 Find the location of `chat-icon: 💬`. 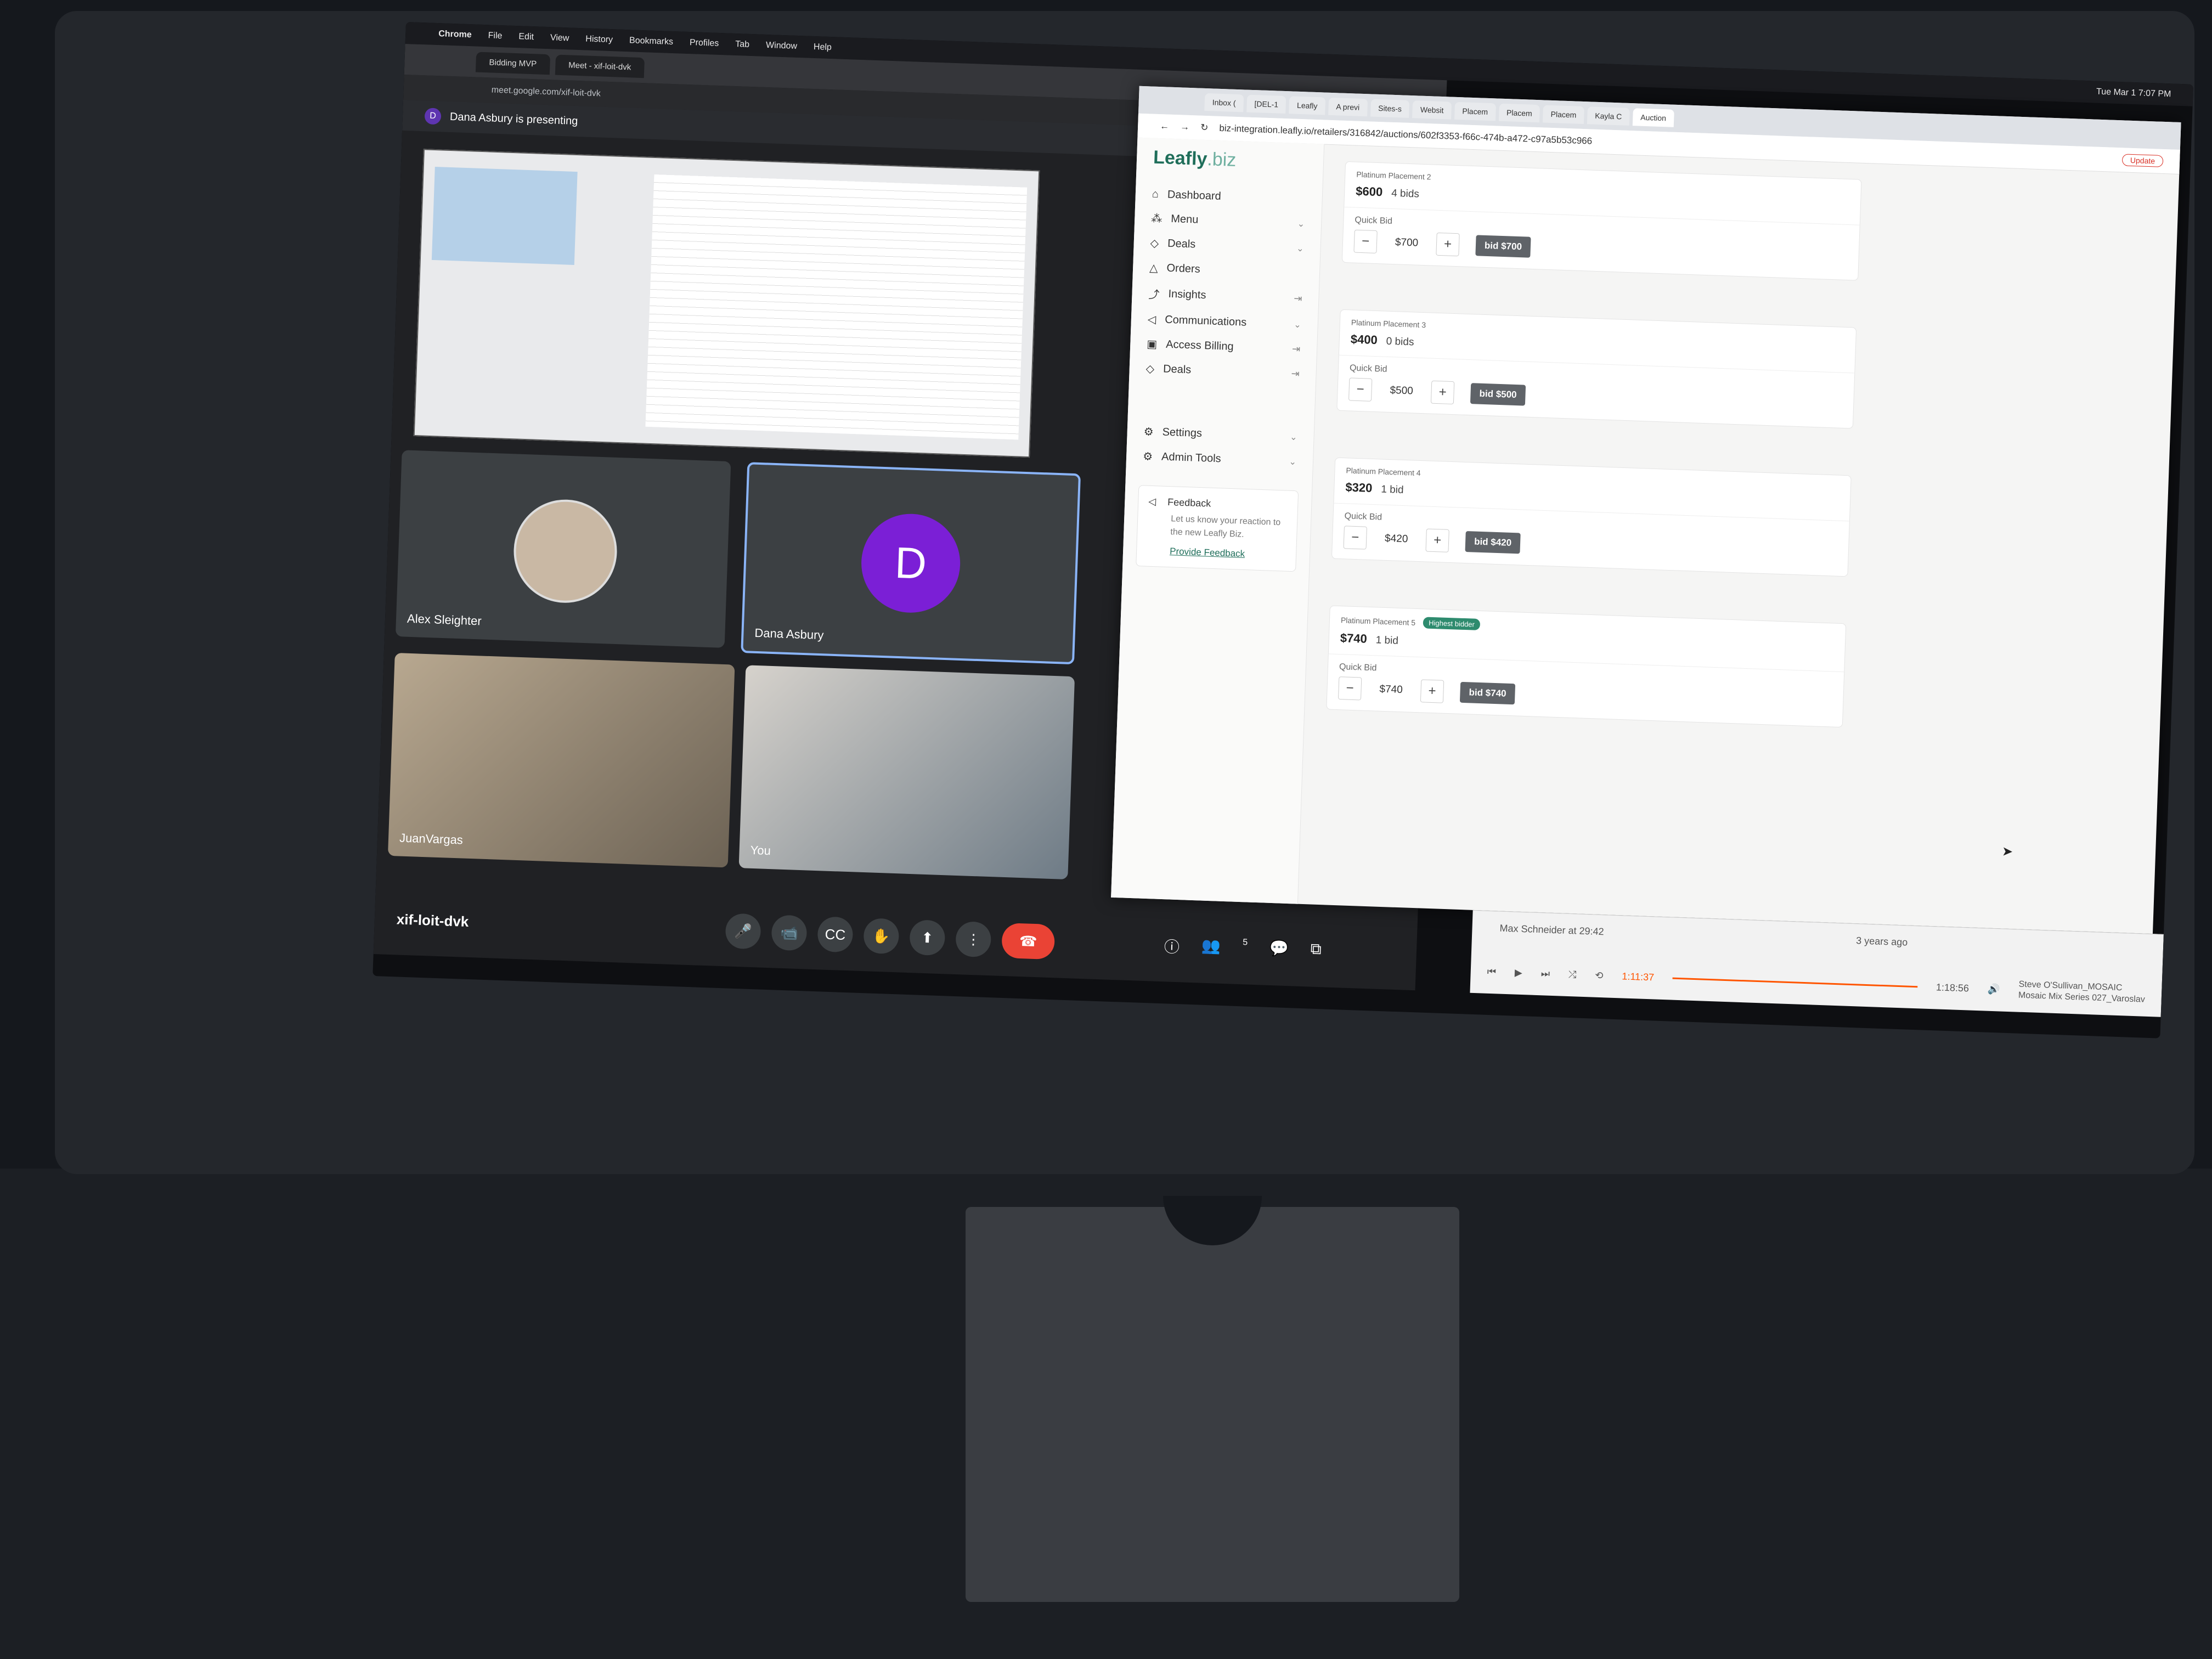

chat-icon: 💬 is located at coordinates (1279, 950).